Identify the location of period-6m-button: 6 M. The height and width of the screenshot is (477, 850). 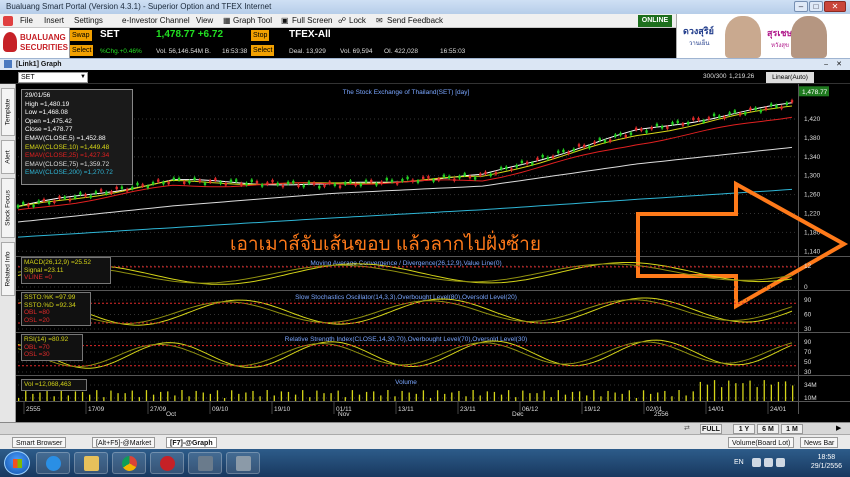
(768, 429).